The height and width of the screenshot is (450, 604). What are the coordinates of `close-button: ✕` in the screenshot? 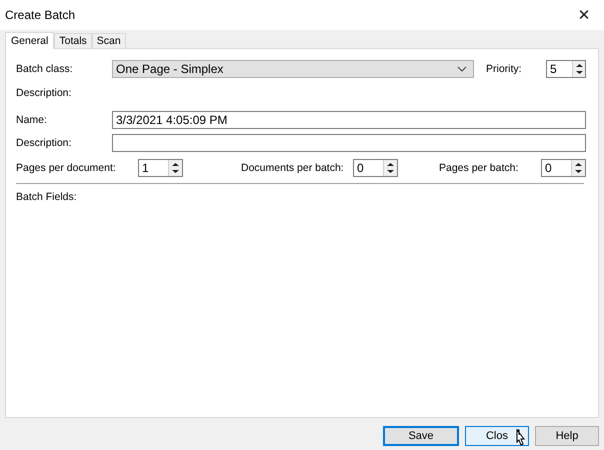 It's located at (584, 15).